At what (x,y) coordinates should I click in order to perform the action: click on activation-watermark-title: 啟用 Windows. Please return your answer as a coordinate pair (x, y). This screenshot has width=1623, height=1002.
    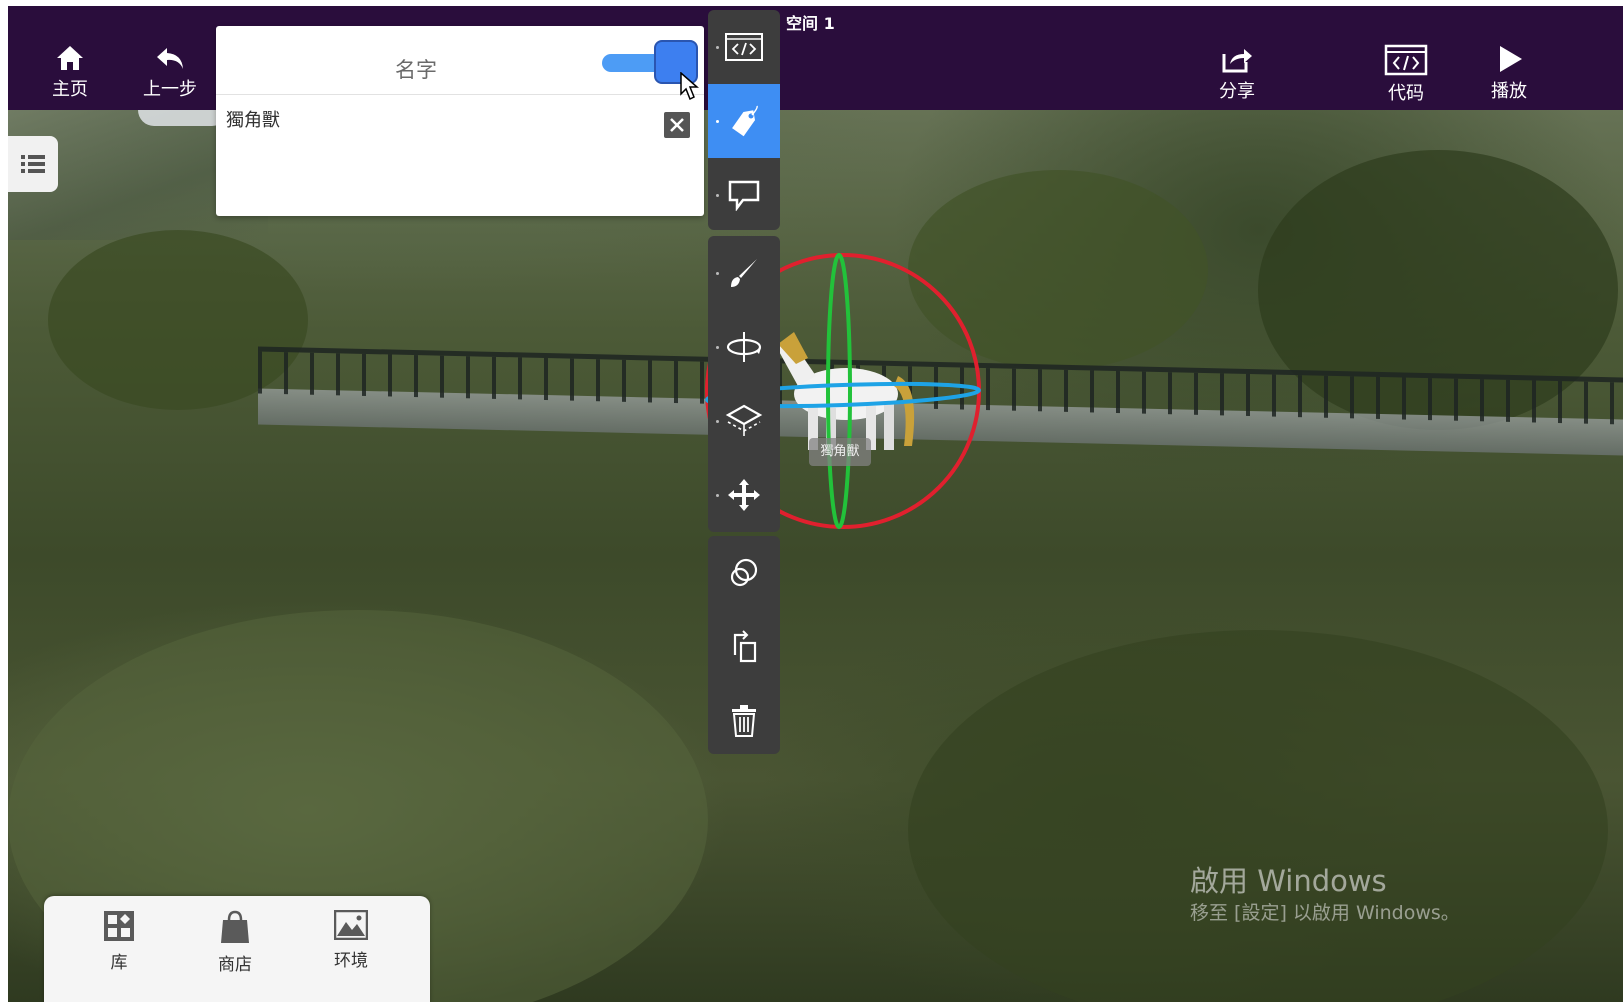
    Looking at the image, I should click on (1288, 881).